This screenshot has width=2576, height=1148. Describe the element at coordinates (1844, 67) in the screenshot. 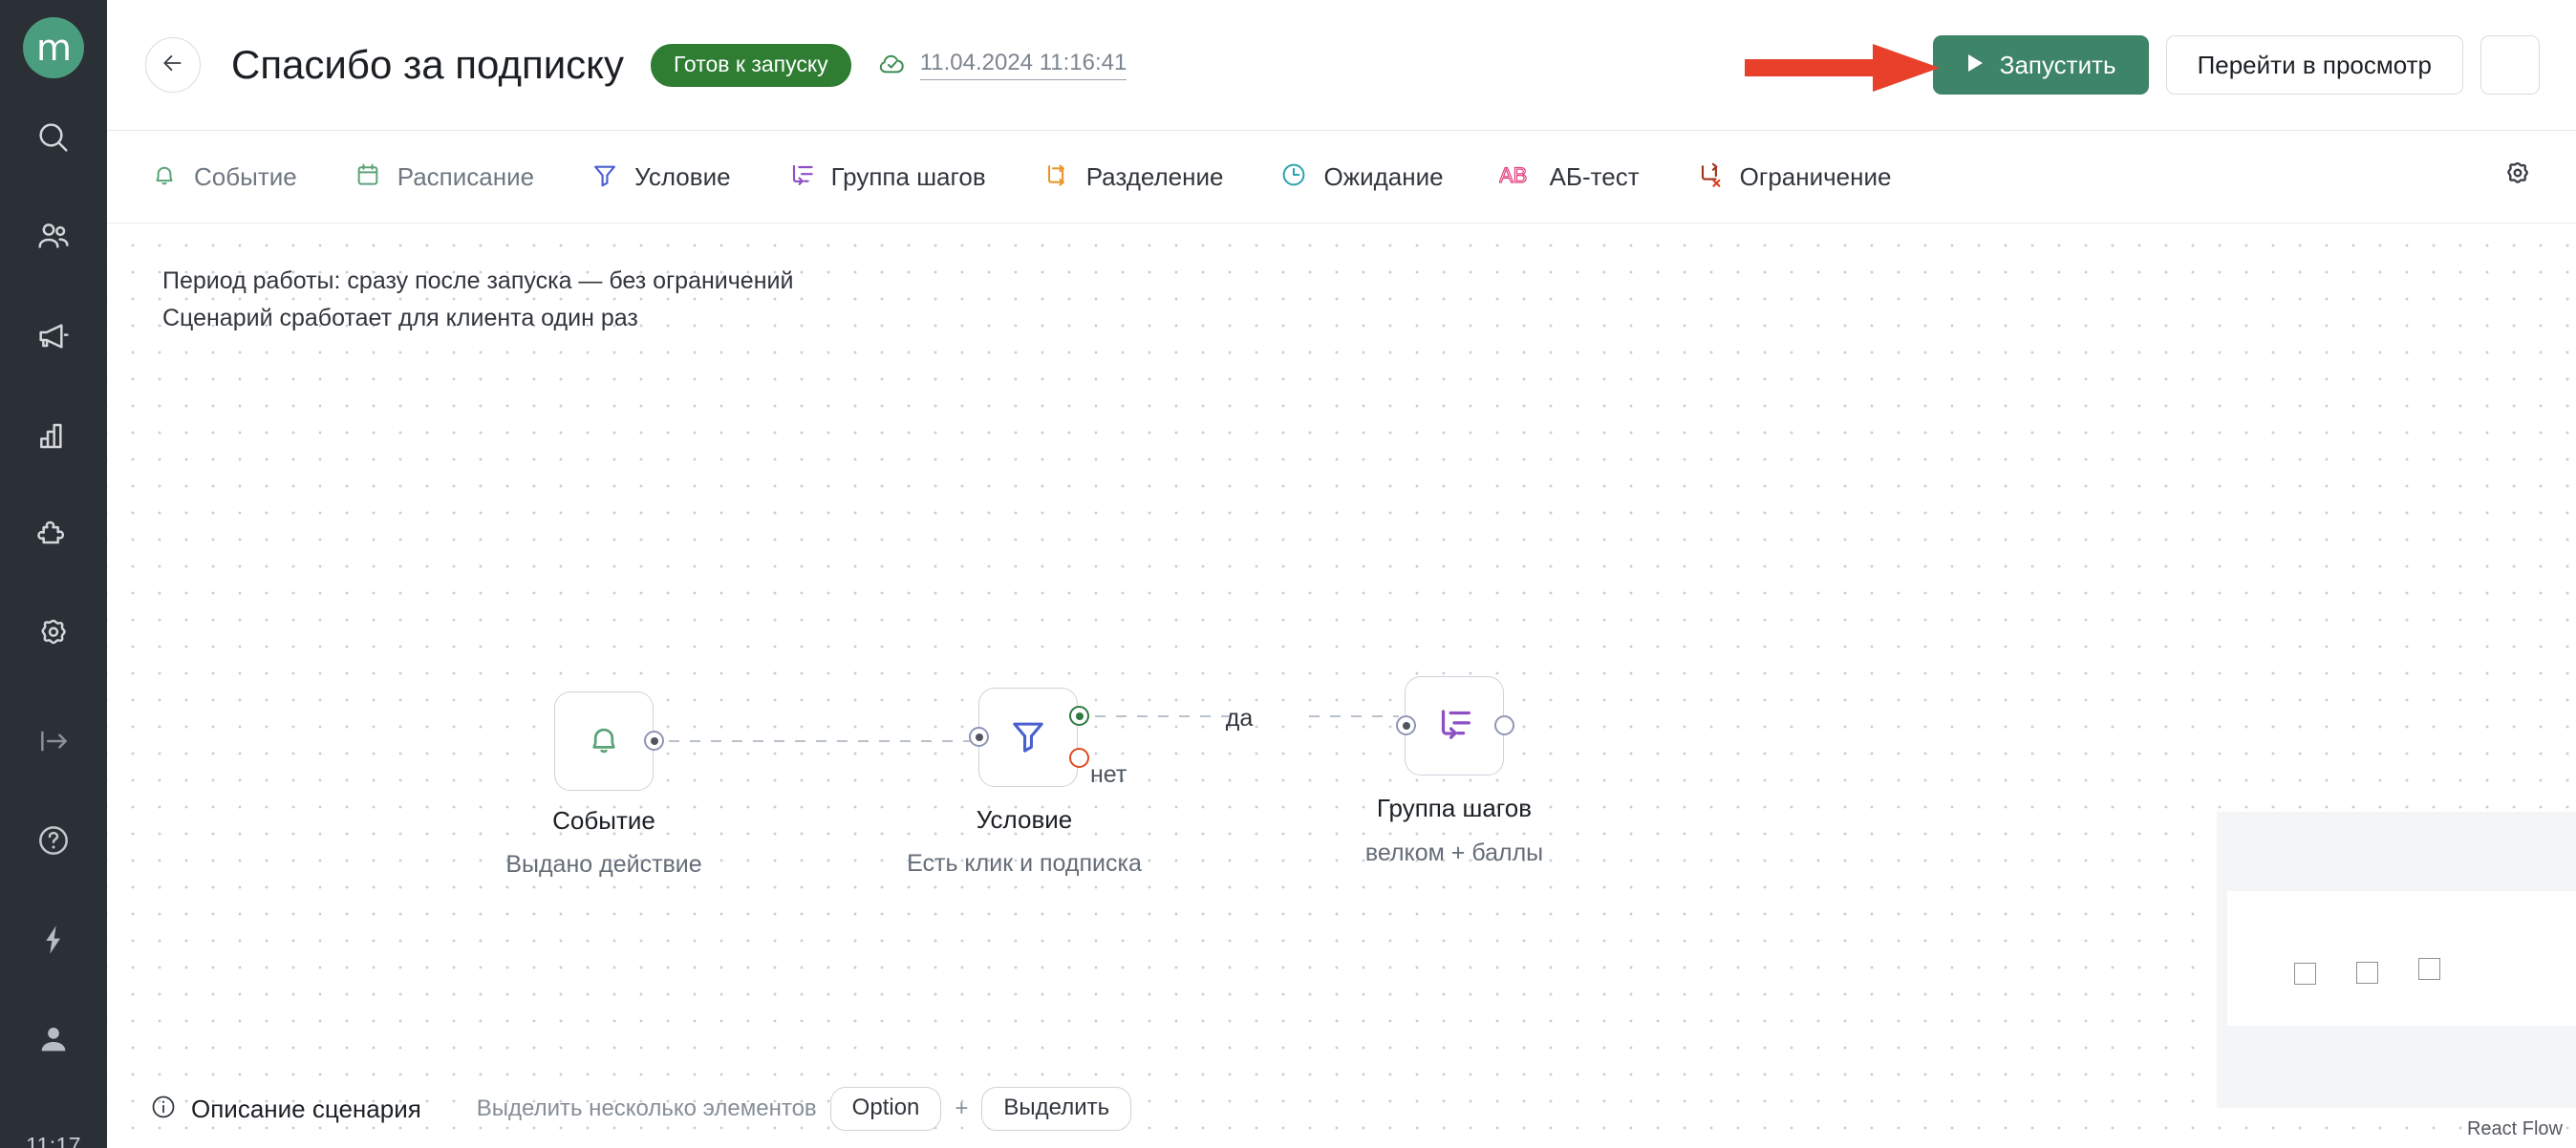

I see `annotation-arrow` at that location.